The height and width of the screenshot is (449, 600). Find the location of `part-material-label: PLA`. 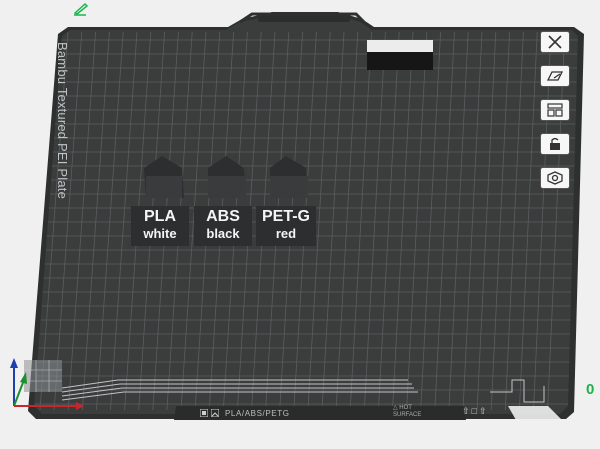

part-material-label: PLA is located at coordinates (160, 216).